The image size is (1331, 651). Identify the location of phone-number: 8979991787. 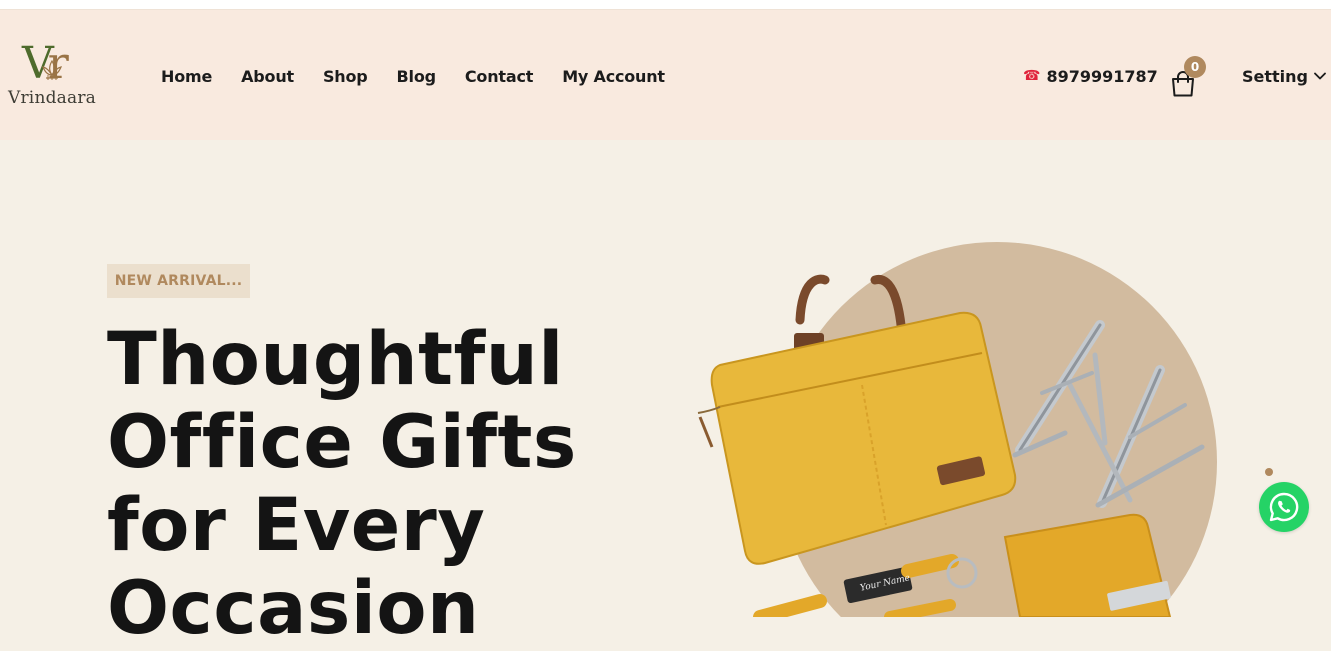
(1102, 76).